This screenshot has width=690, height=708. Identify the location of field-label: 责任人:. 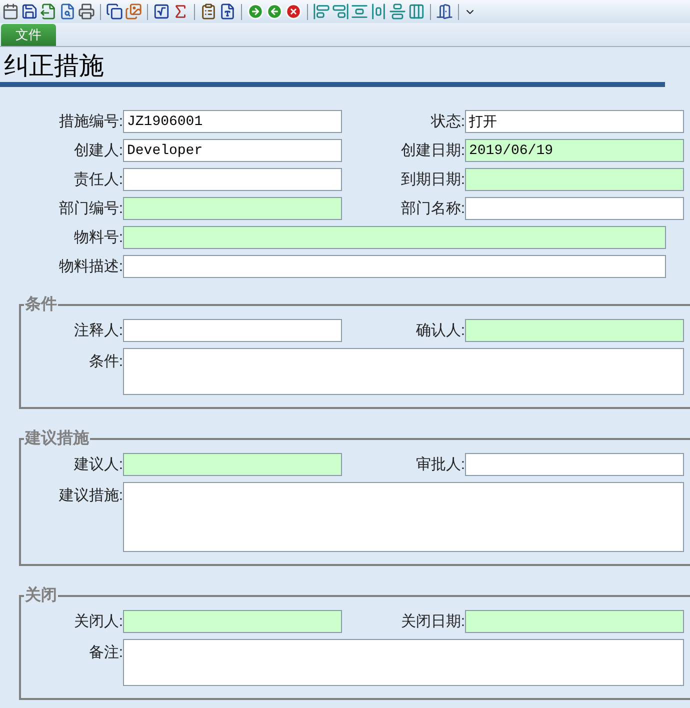
(97, 180).